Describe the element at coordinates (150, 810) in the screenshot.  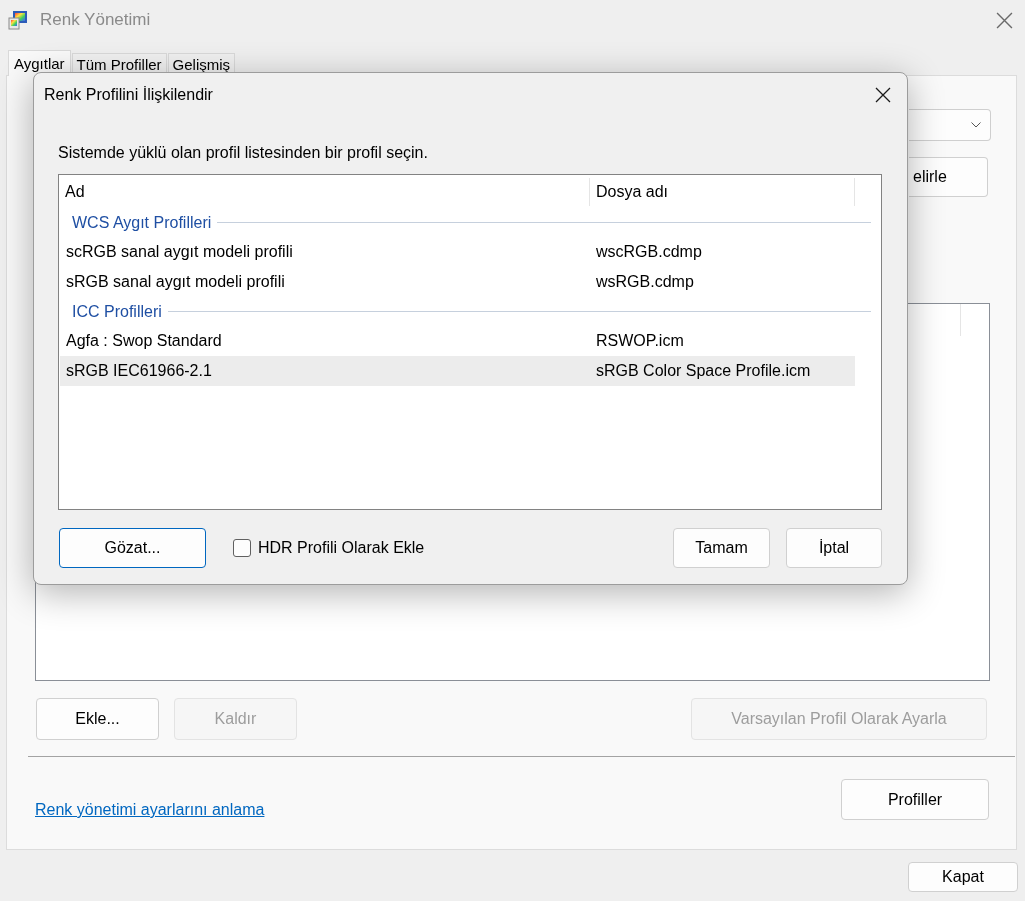
I see `help-link: Renk yönetimi ayarlarını anlama` at that location.